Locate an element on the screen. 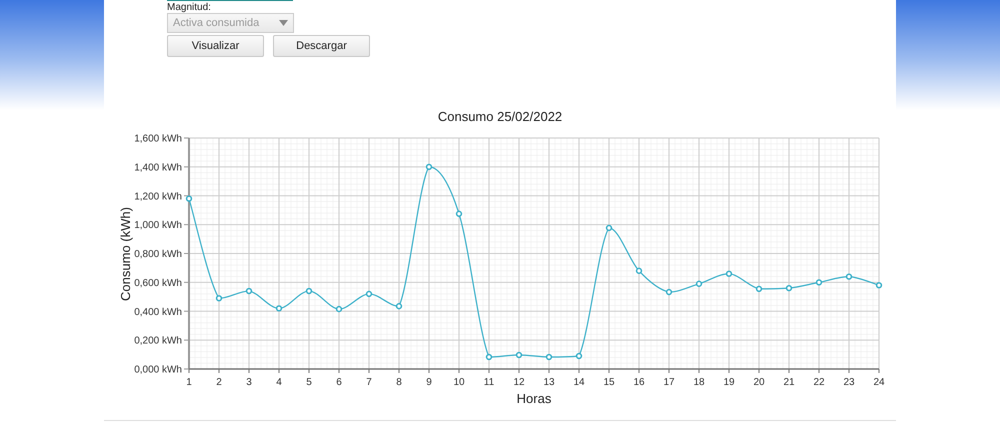 This screenshot has width=1000, height=427. y-tick-label: 1,200 kWh is located at coordinates (158, 196).